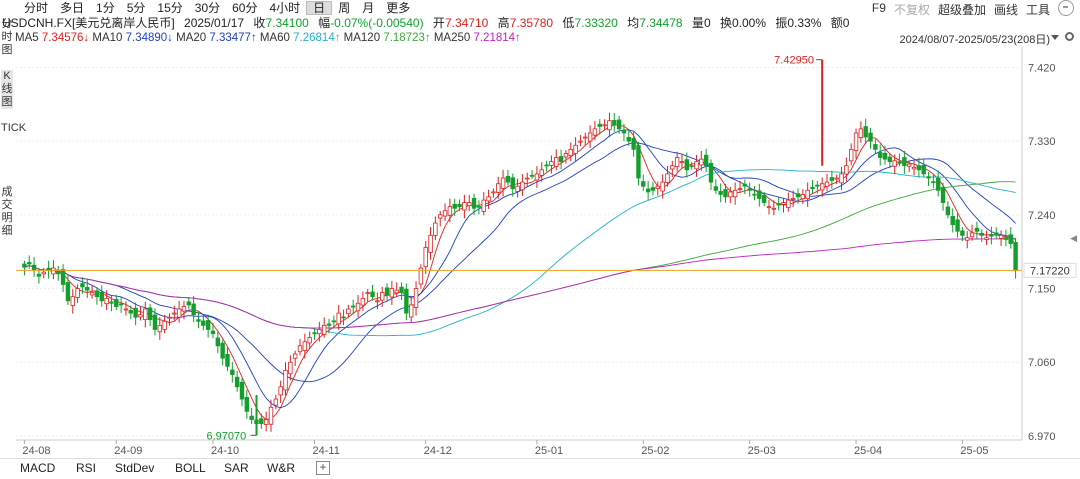 Image resolution: width=1080 pixels, height=479 pixels. What do you see at coordinates (281, 468) in the screenshot?
I see `indicator-tab-w&r: W&R` at bounding box center [281, 468].